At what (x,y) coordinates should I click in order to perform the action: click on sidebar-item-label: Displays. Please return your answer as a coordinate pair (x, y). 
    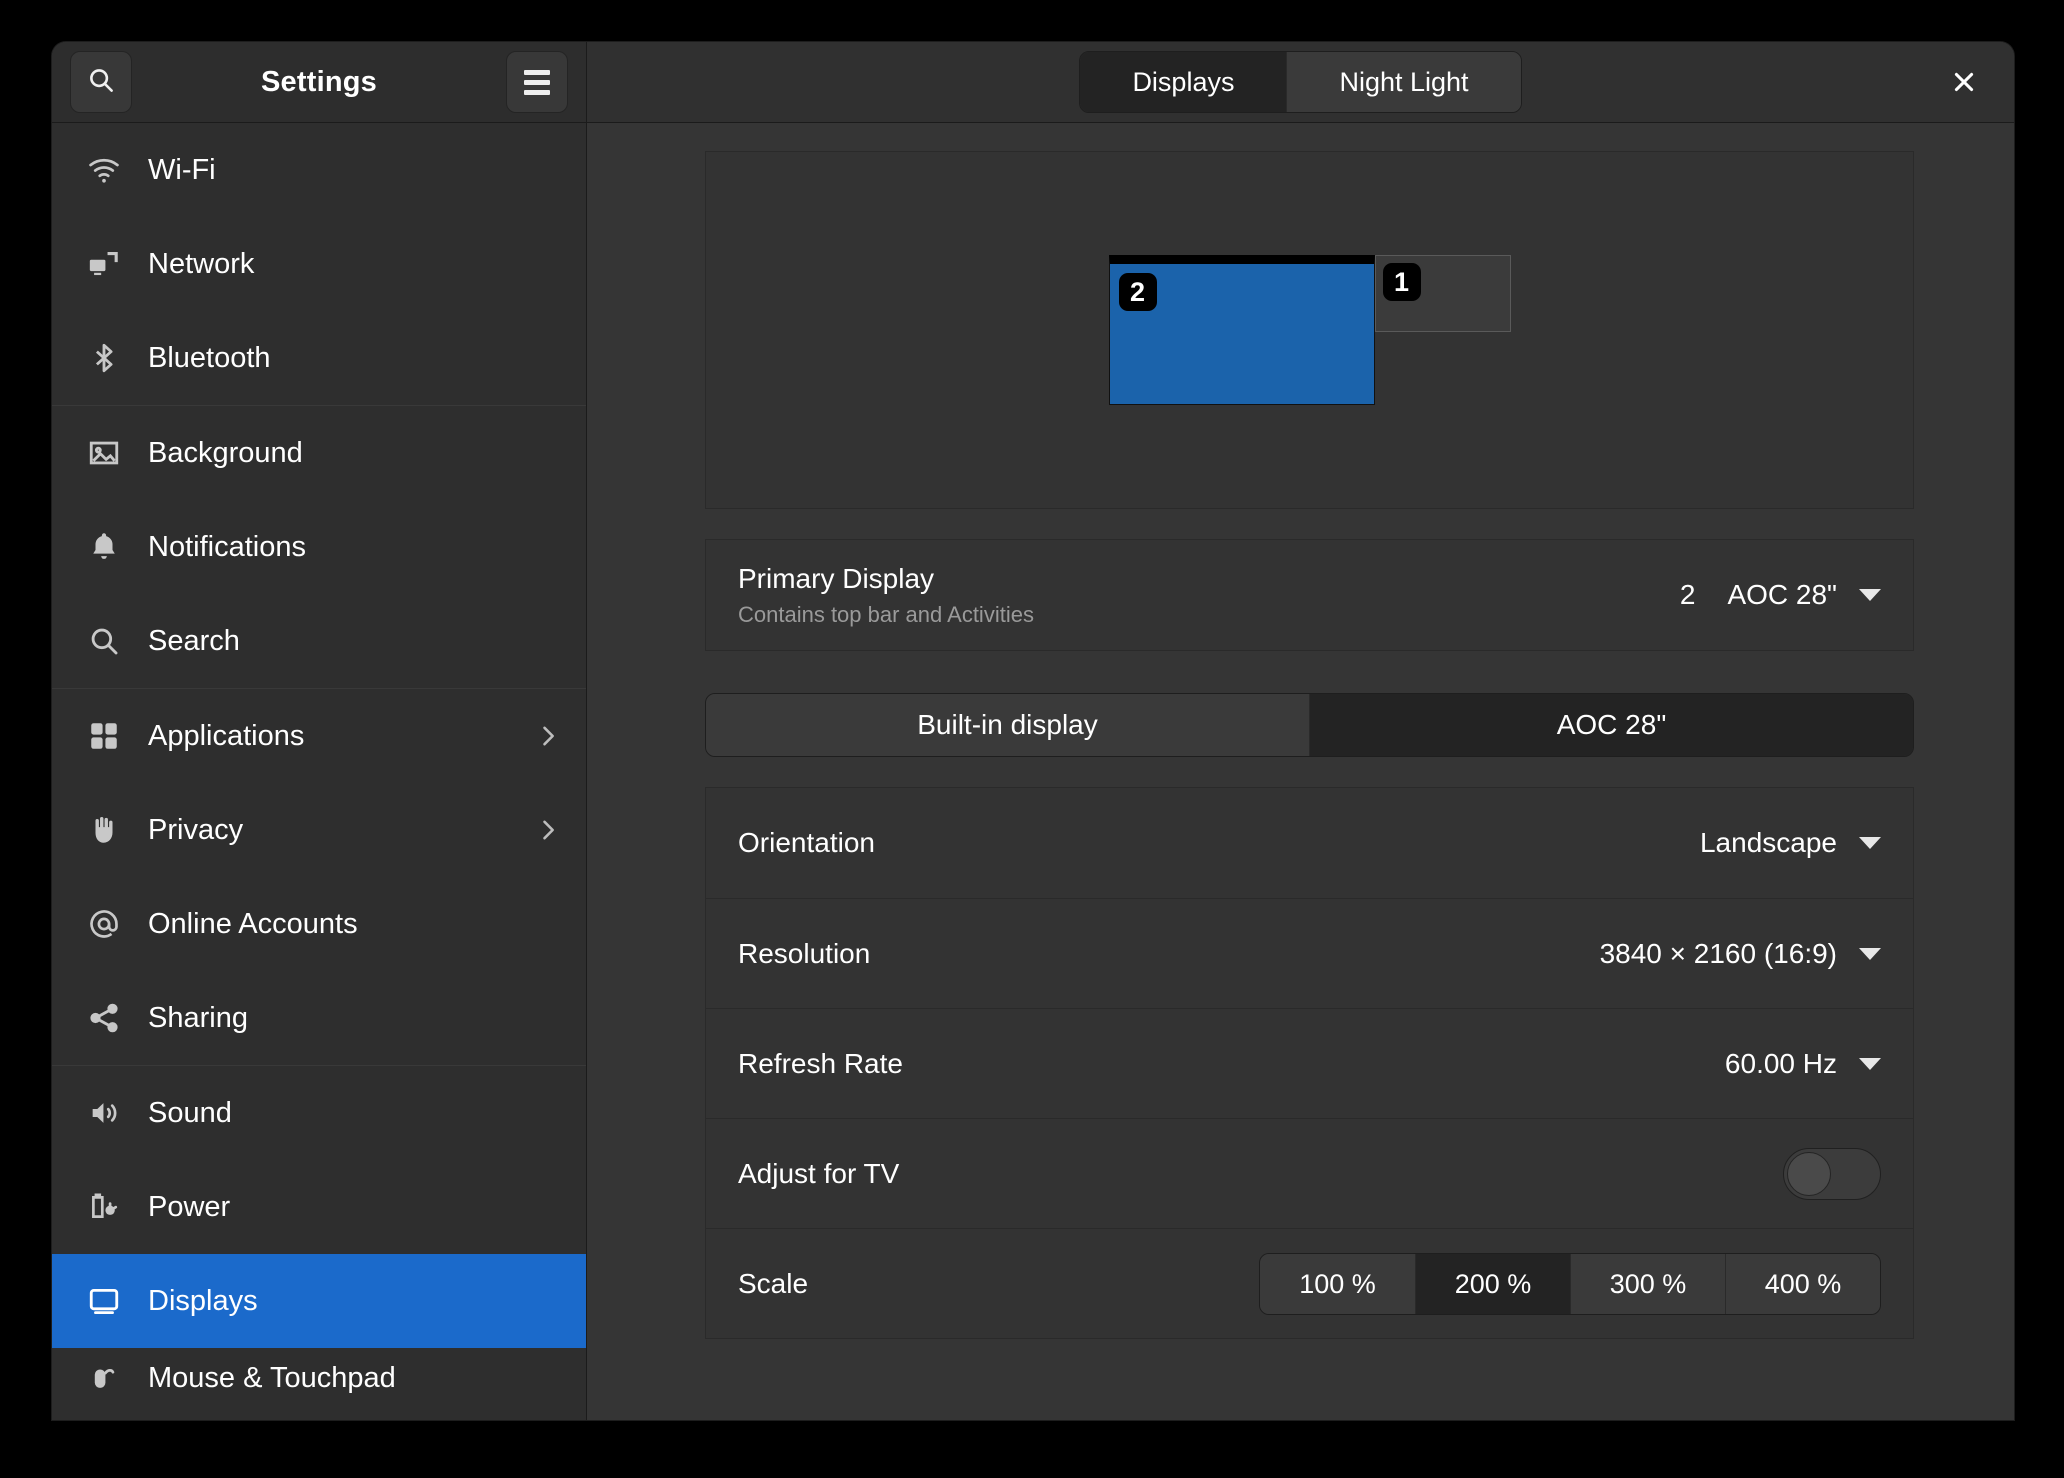
    Looking at the image, I should click on (203, 1300).